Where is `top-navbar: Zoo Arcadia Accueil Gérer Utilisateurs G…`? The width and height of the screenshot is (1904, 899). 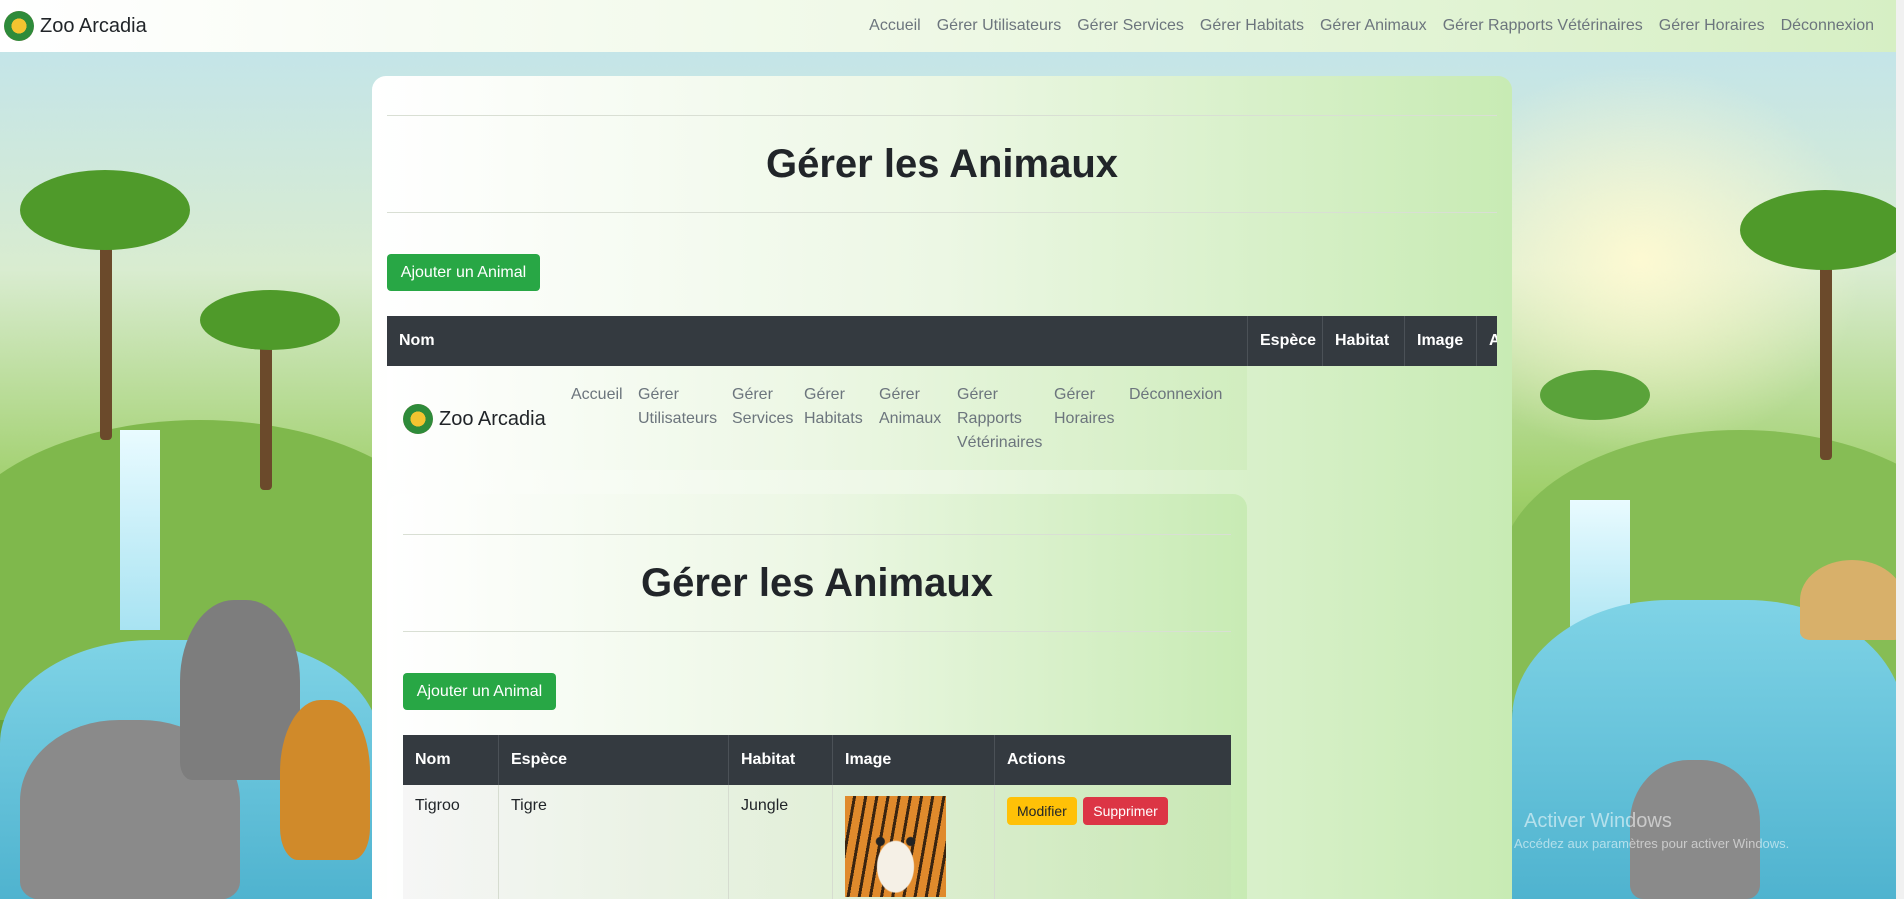 top-navbar: Zoo Arcadia Accueil Gérer Utilisateurs G… is located at coordinates (952, 26).